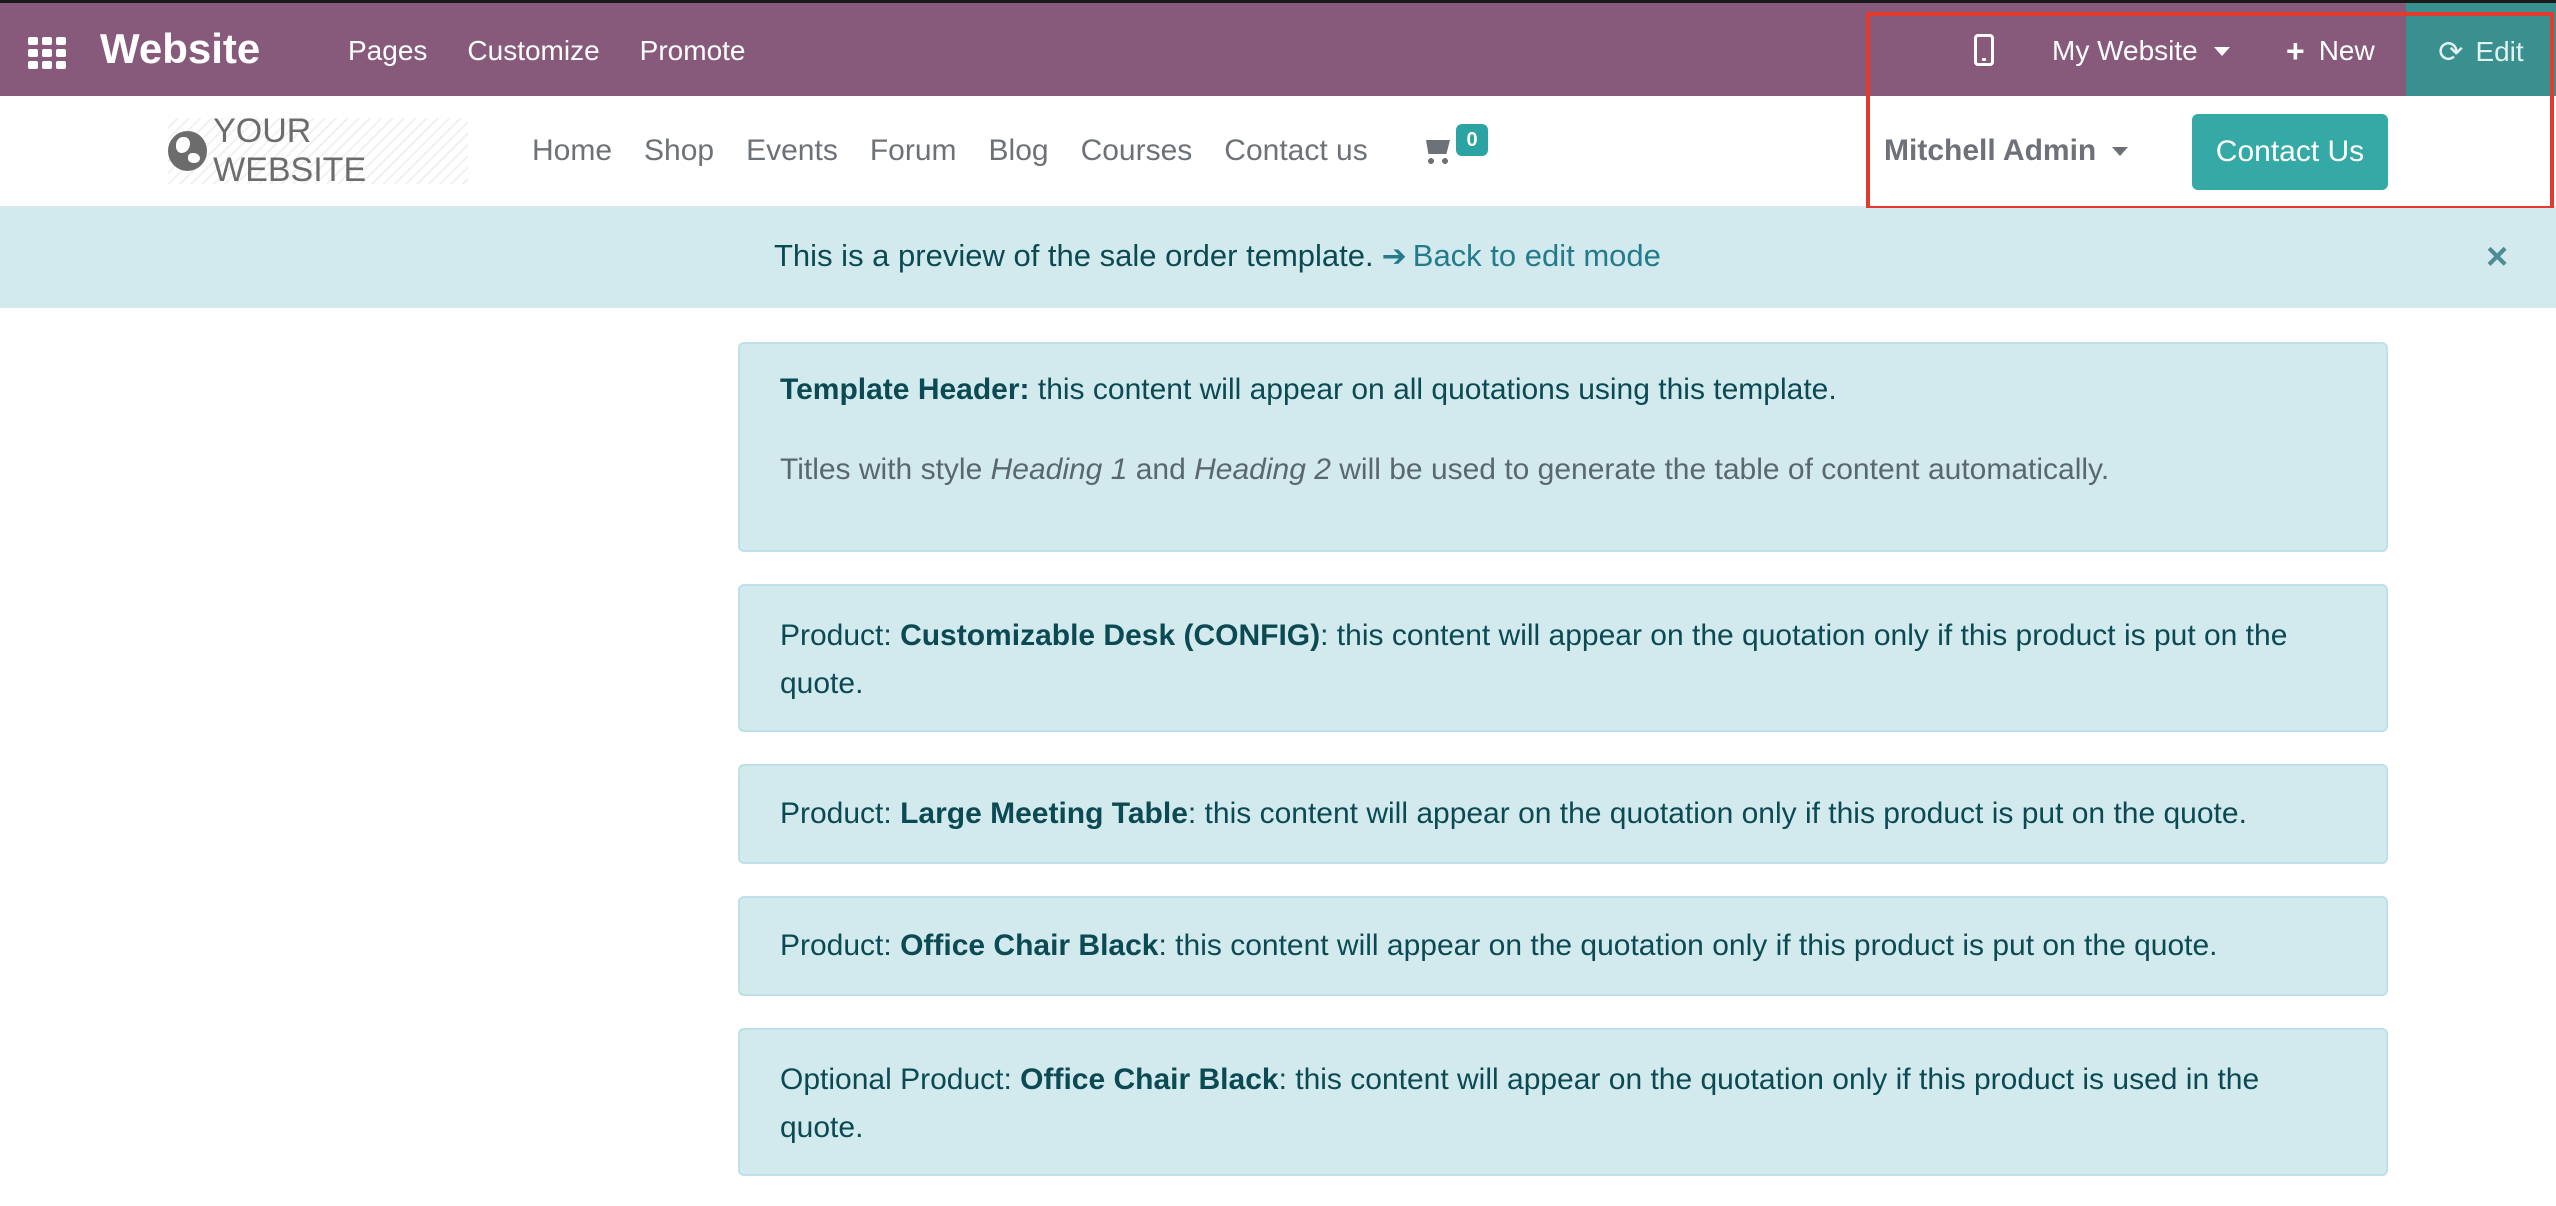  Describe the element at coordinates (1472, 140) in the screenshot. I see `cart-count-badge: 0` at that location.